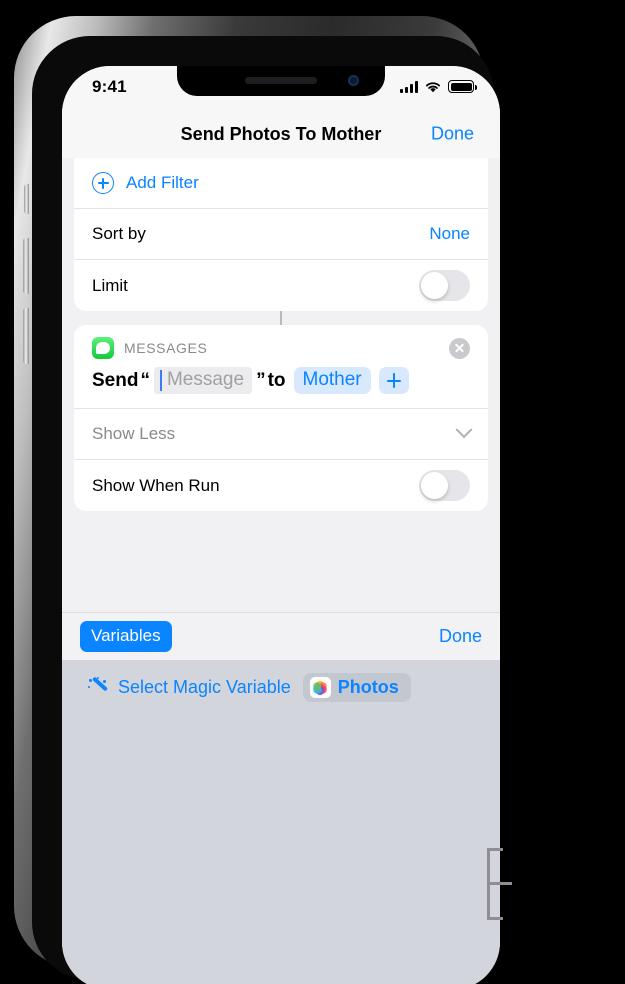  I want to click on messages-icon, so click(103, 348).